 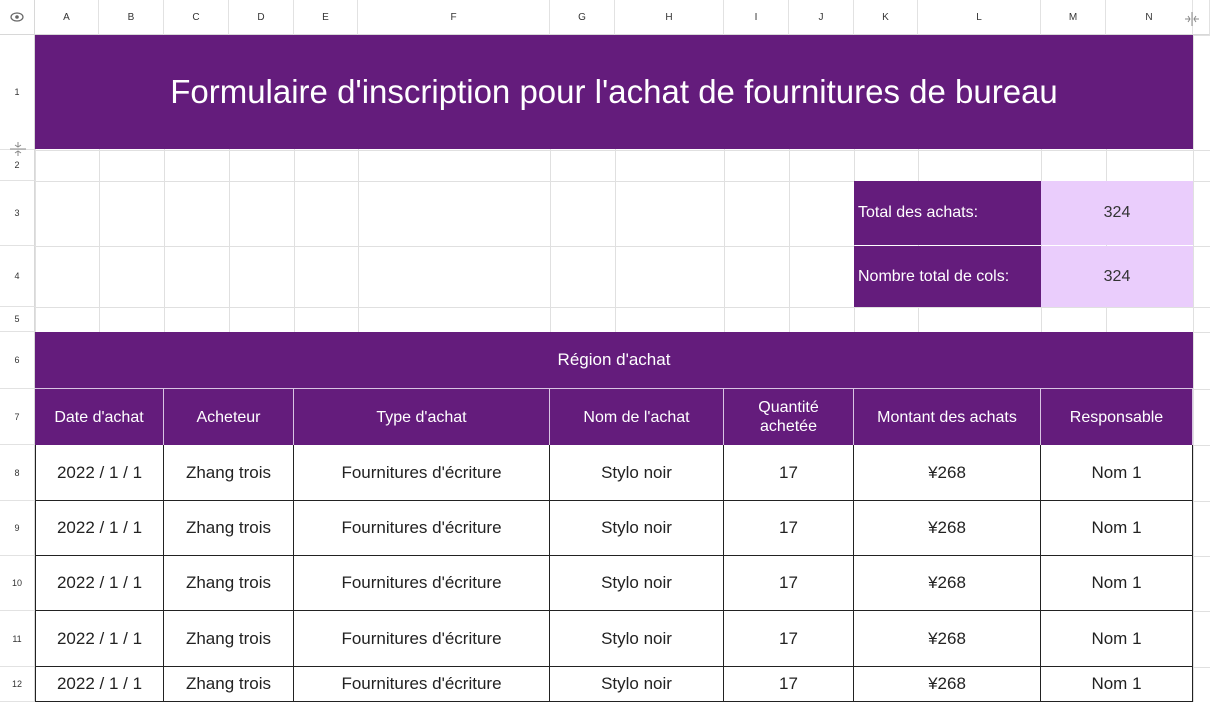 I want to click on column-header: C, so click(x=196, y=17).